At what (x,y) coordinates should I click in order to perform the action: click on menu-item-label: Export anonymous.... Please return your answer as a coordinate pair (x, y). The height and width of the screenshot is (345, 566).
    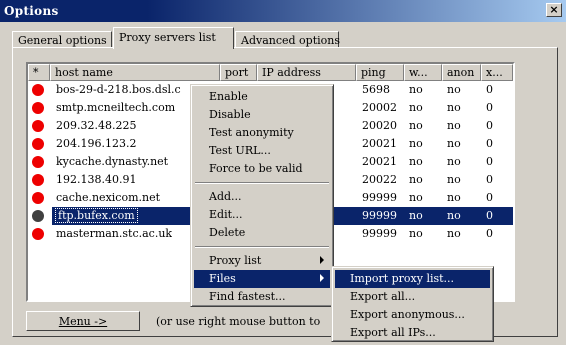
    Looking at the image, I should click on (407, 314).